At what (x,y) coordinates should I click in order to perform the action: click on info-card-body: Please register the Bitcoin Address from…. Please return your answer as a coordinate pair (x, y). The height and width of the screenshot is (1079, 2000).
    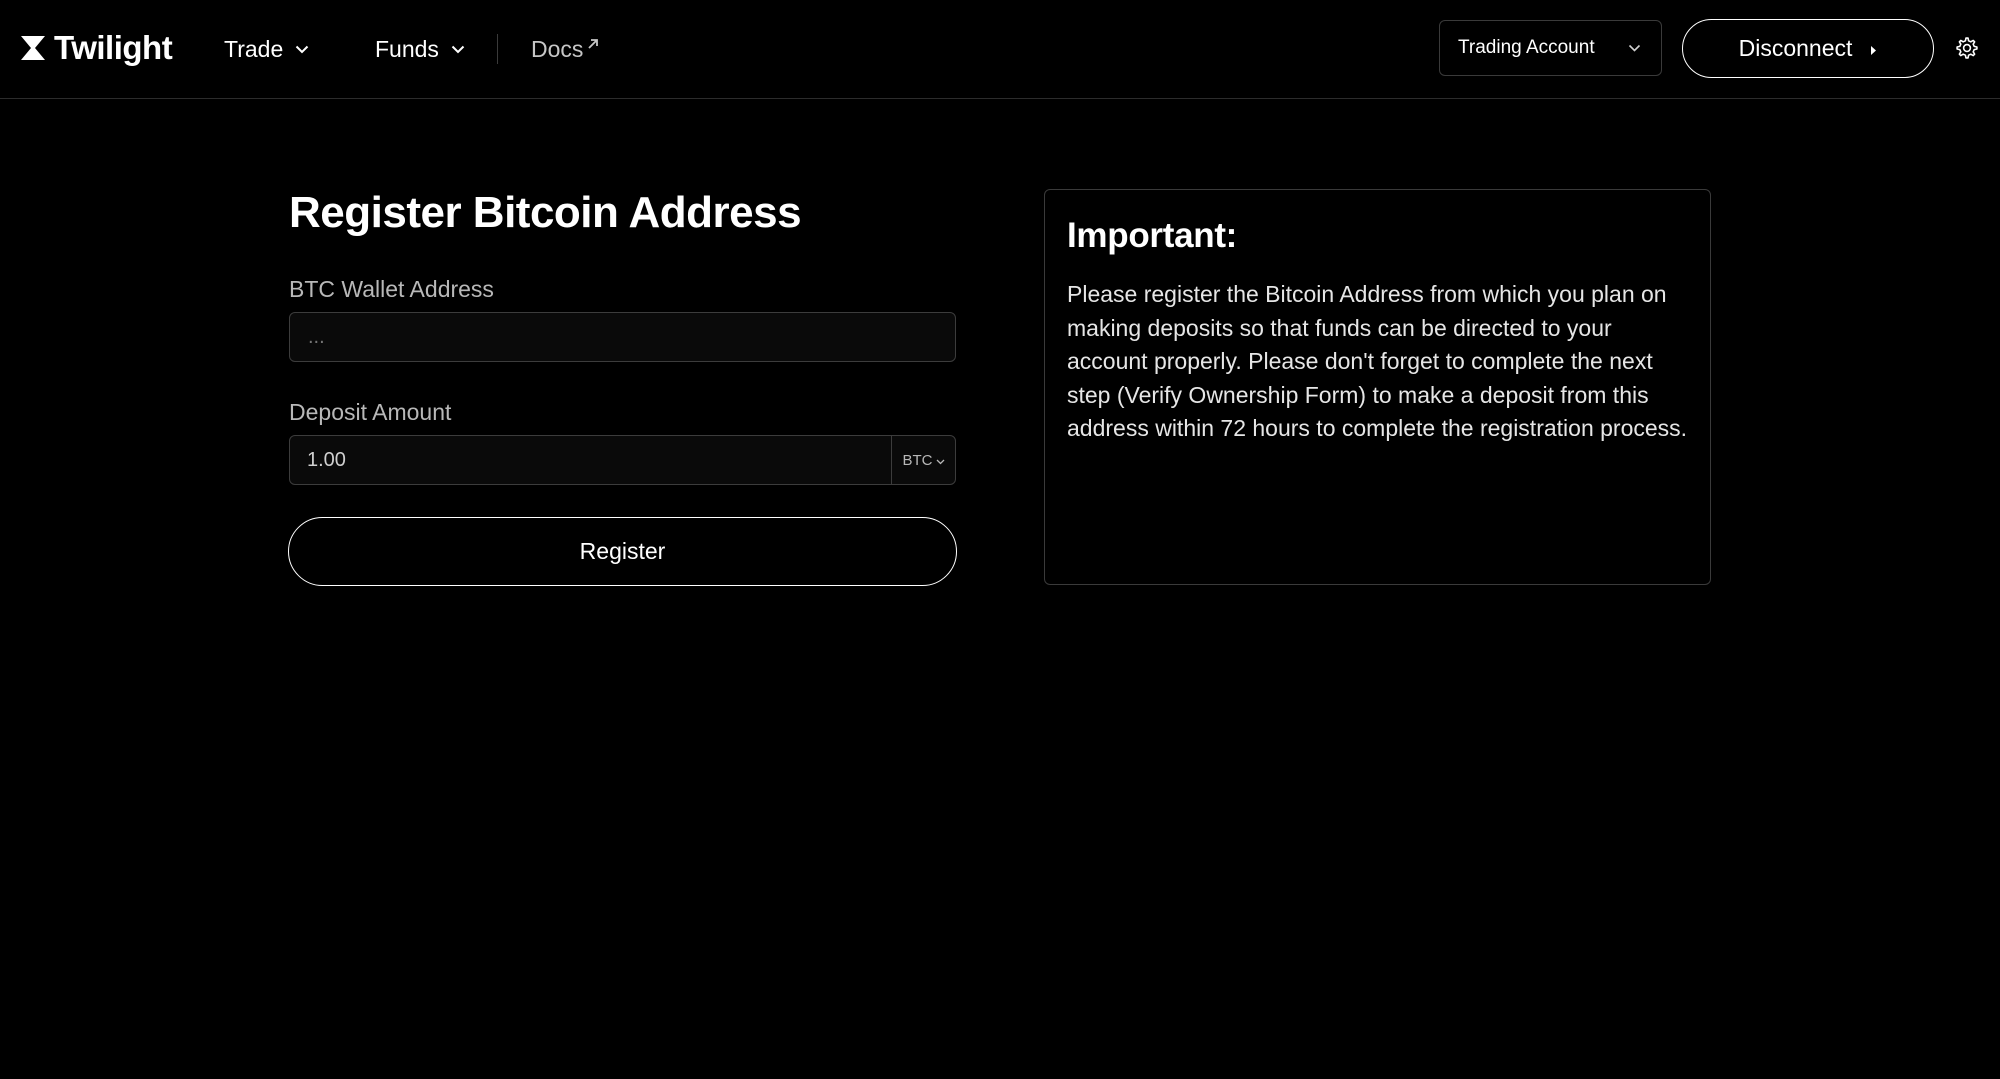
    Looking at the image, I should click on (1377, 361).